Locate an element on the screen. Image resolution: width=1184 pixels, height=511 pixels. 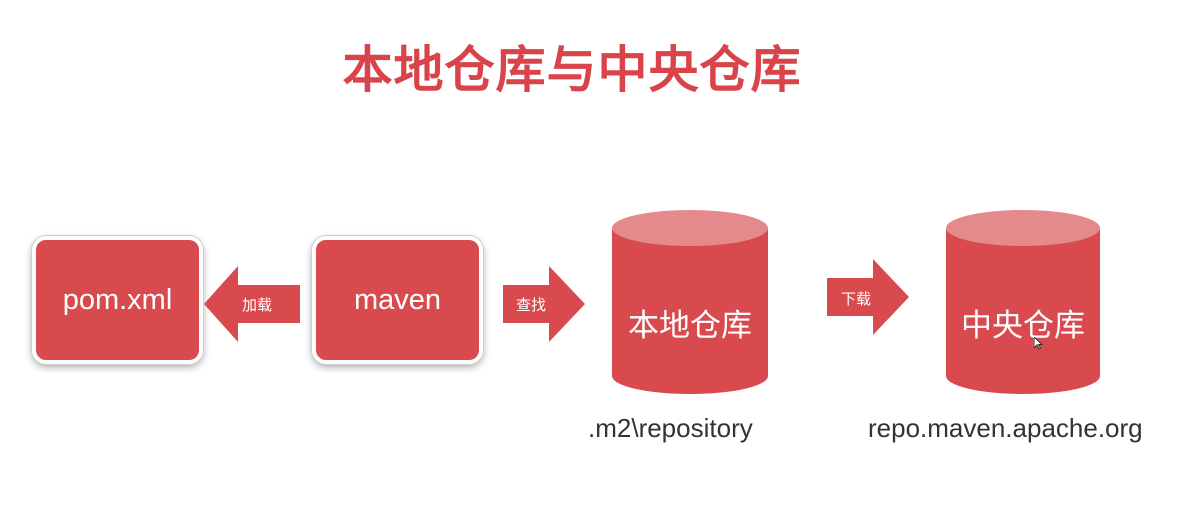
maven-label: maven is located at coordinates (397, 299).